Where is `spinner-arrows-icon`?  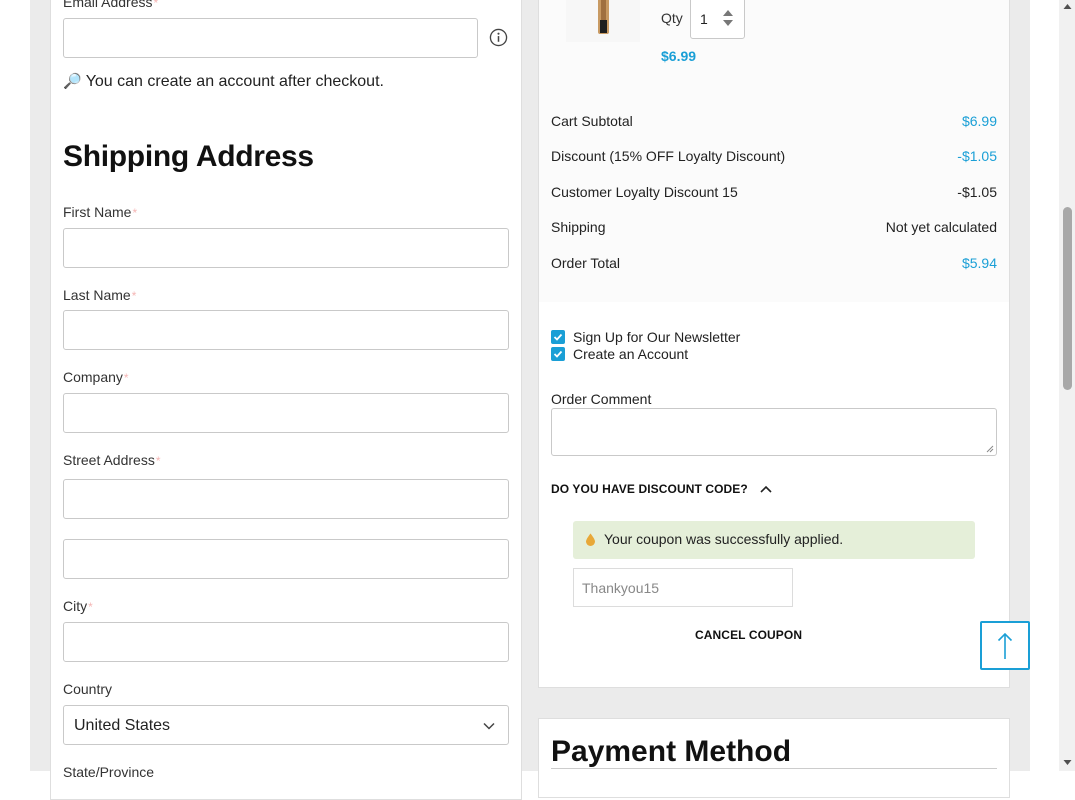
spinner-arrows-icon is located at coordinates (728, 18).